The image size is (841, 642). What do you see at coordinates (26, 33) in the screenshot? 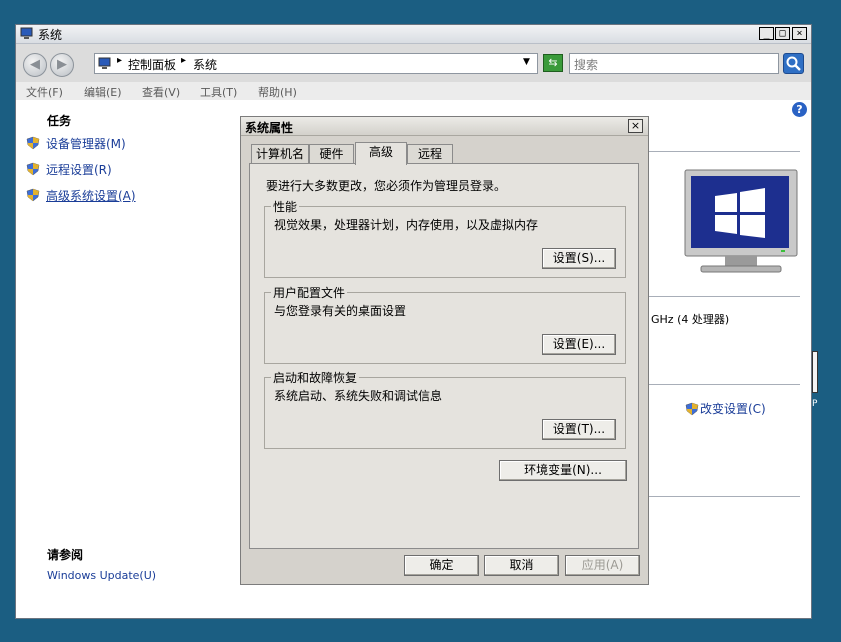
I see `system-icon` at bounding box center [26, 33].